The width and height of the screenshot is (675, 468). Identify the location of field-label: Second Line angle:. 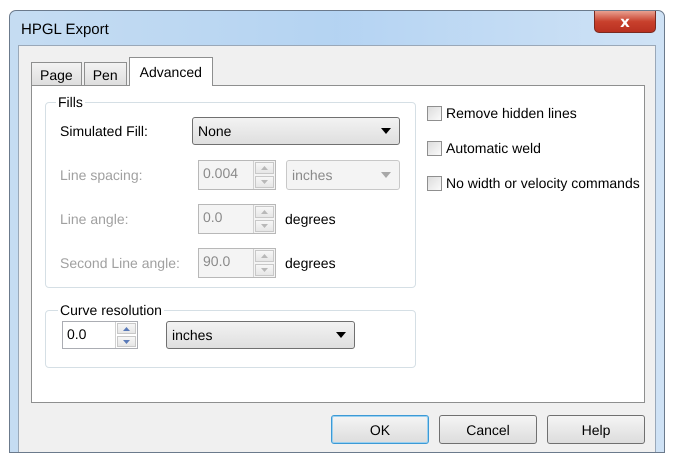
(120, 263).